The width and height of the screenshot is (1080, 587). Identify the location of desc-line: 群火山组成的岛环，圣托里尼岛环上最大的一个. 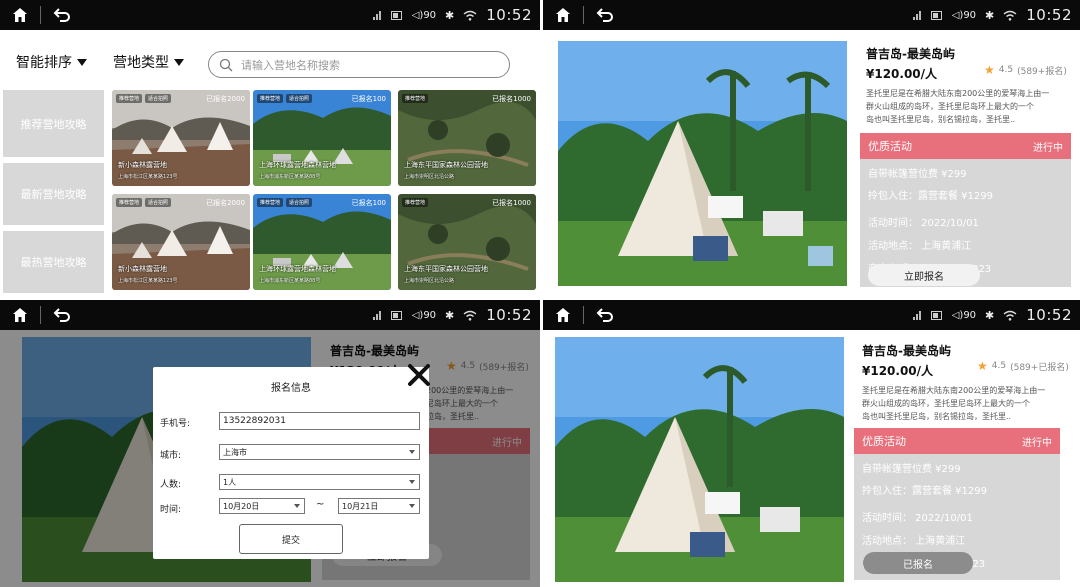
(950, 106).